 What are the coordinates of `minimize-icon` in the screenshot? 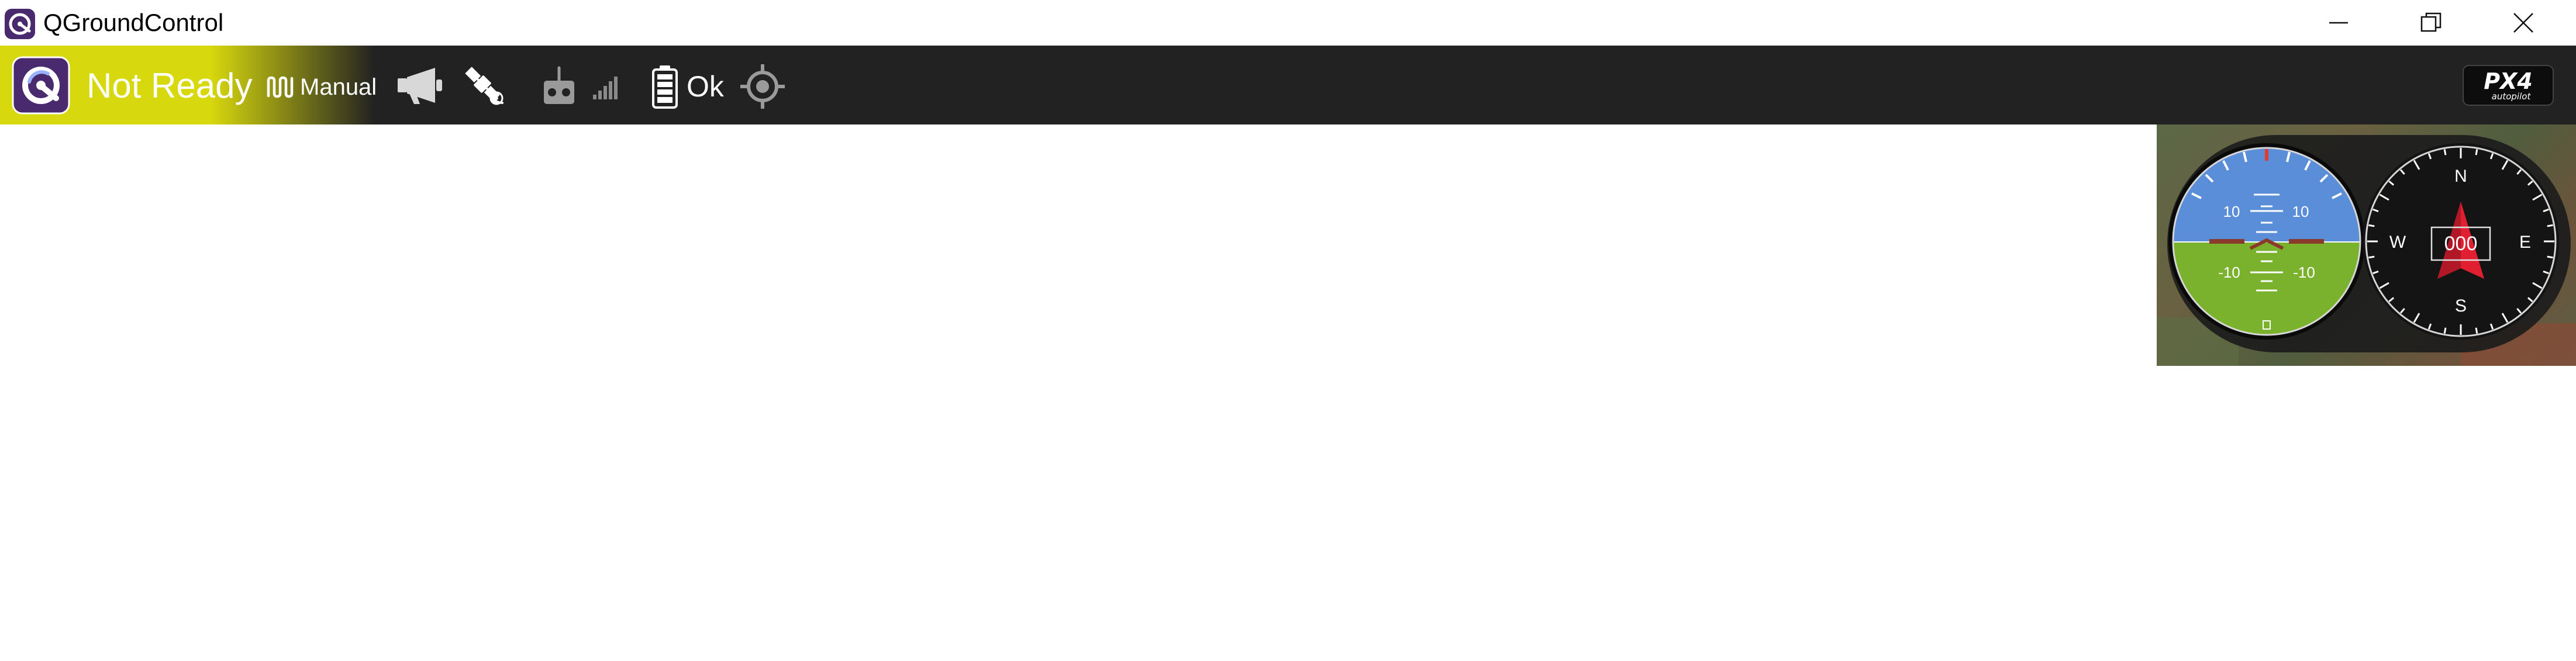 It's located at (2338, 23).